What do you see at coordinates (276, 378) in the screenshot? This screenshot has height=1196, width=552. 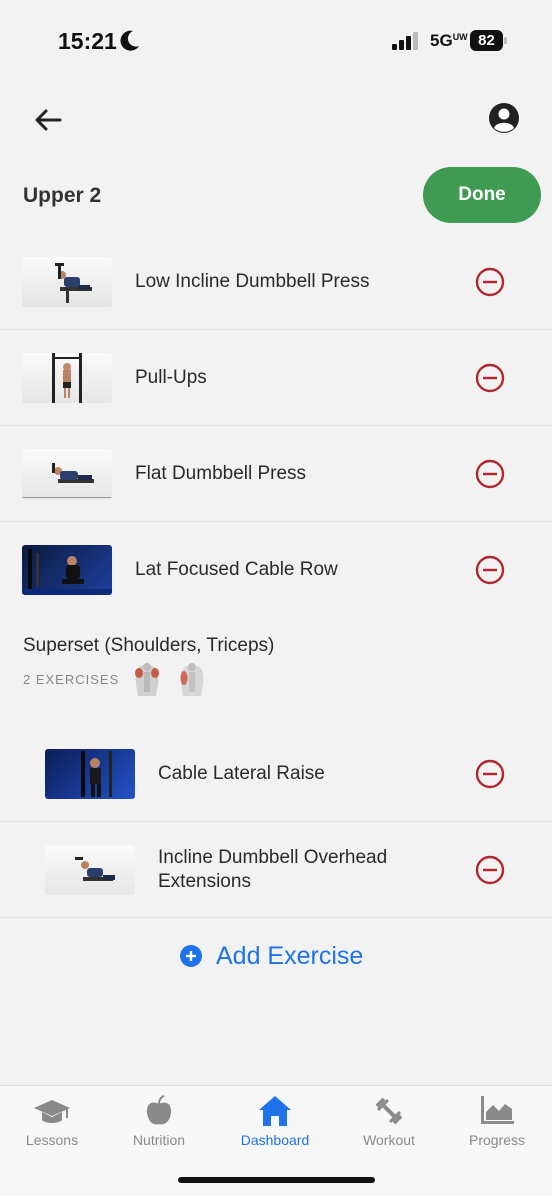 I see `exercise-row: Pull-Ups` at bounding box center [276, 378].